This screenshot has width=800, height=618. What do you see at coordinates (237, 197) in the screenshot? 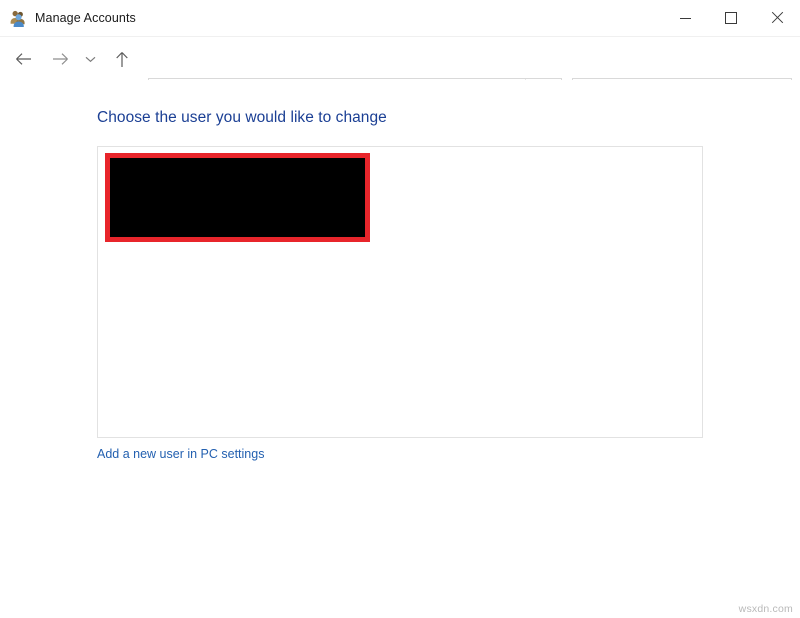
I see `list-item` at bounding box center [237, 197].